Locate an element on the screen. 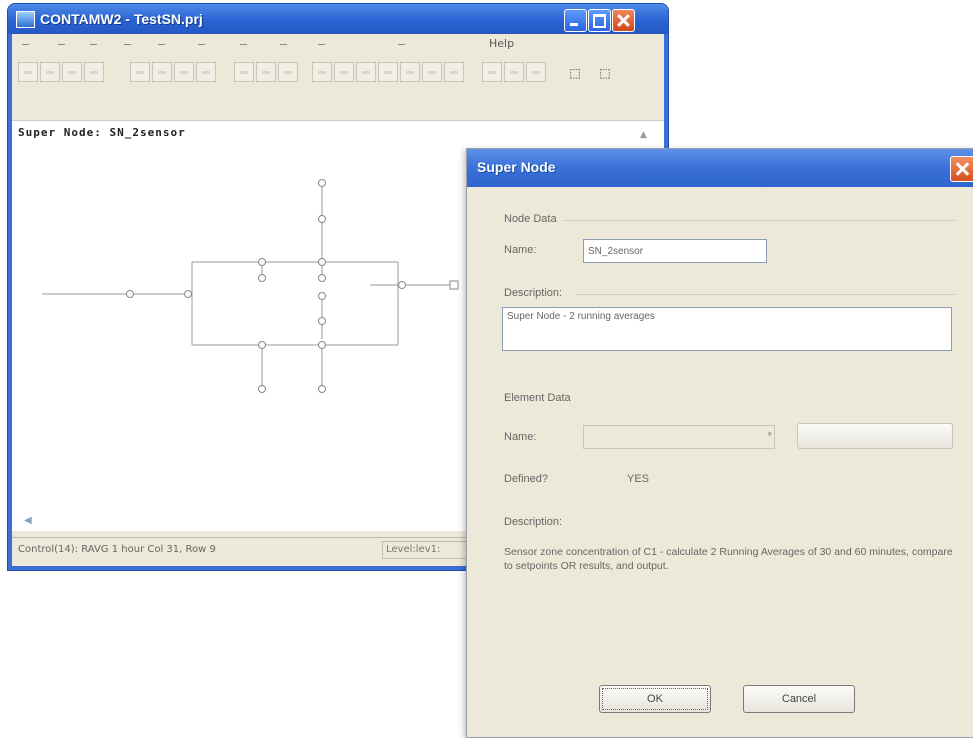 Image resolution: width=973 pixels, height=738 pixels. chevron-down-icon: ▾ is located at coordinates (769, 434).